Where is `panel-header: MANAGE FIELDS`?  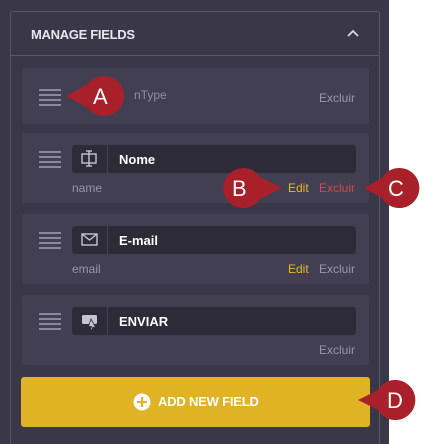
panel-header: MANAGE FIELDS is located at coordinates (195, 34).